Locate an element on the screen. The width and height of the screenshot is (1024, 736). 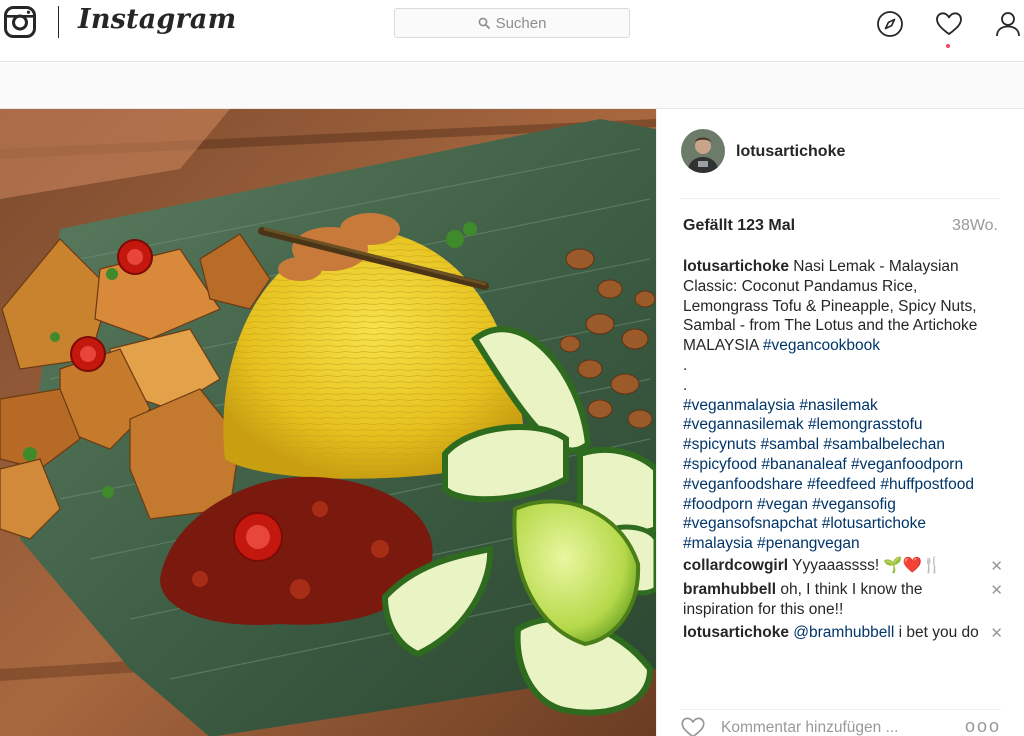
profile-icon is located at coordinates (1008, 24).